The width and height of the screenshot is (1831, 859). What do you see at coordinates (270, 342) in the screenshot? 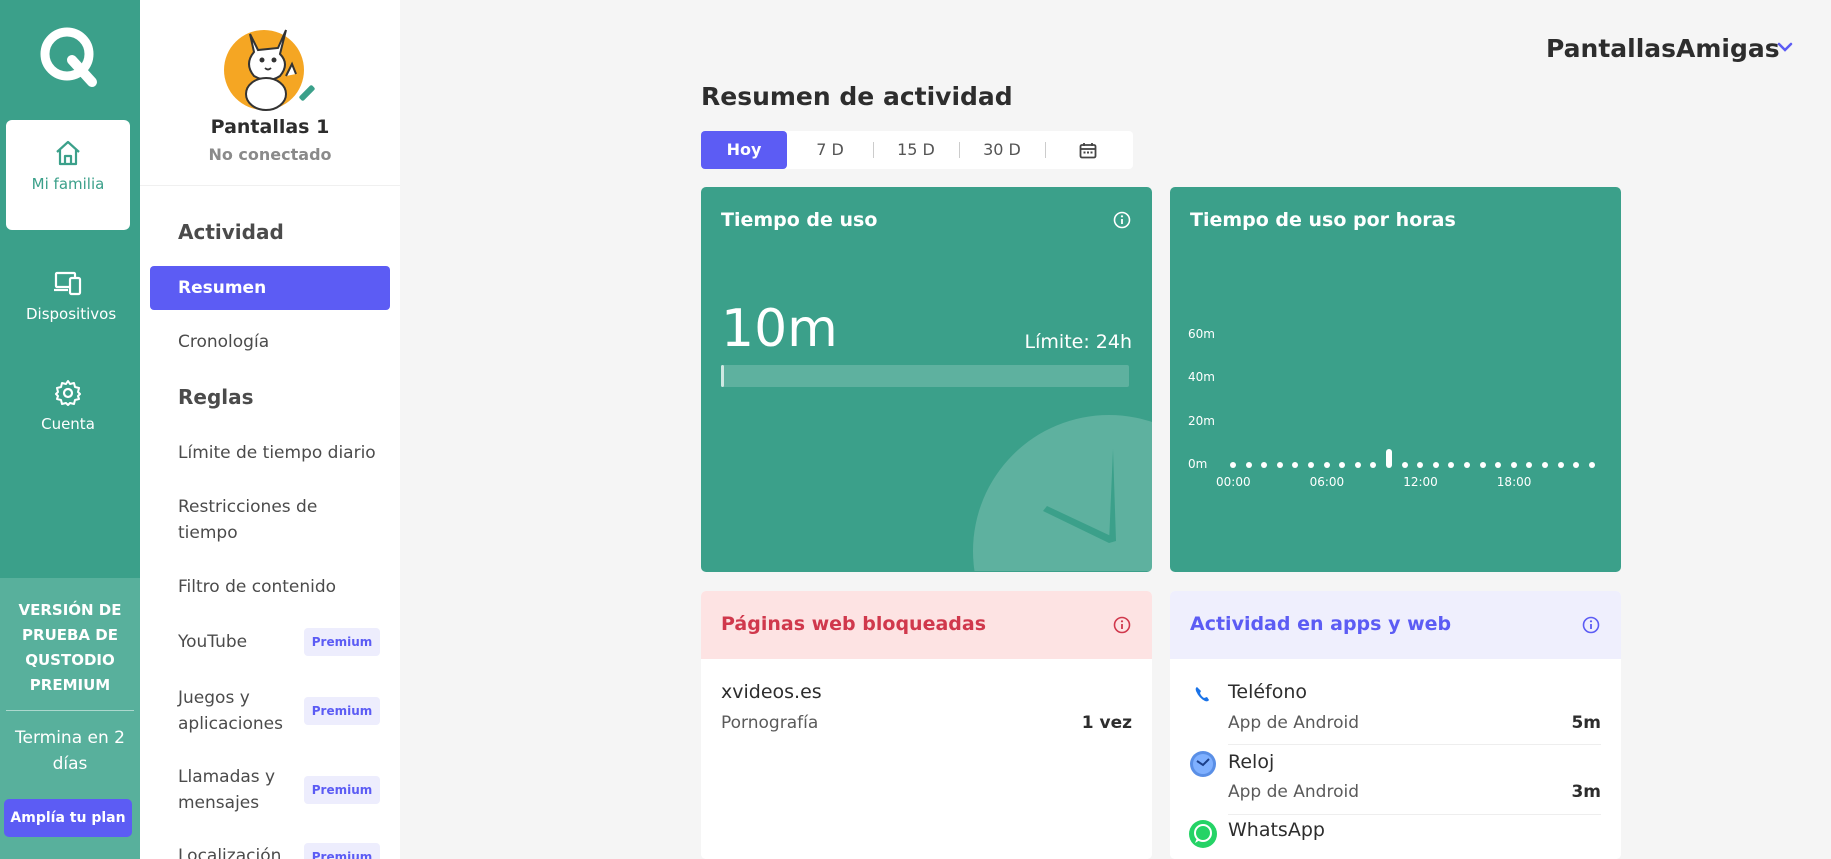
I see `sidebar-item-timeline: Cronología` at bounding box center [270, 342].